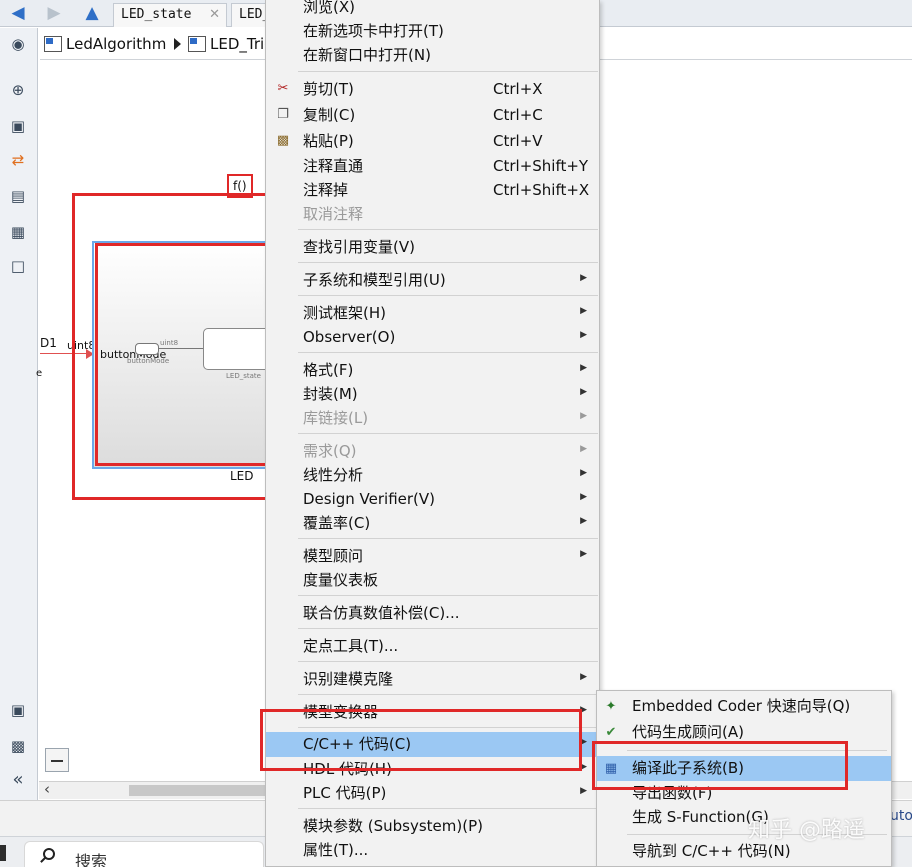 This screenshot has height=867, width=912. What do you see at coordinates (432, 580) in the screenshot?
I see `menu-item-metrics-dashboard: 度量仪表板` at bounding box center [432, 580].